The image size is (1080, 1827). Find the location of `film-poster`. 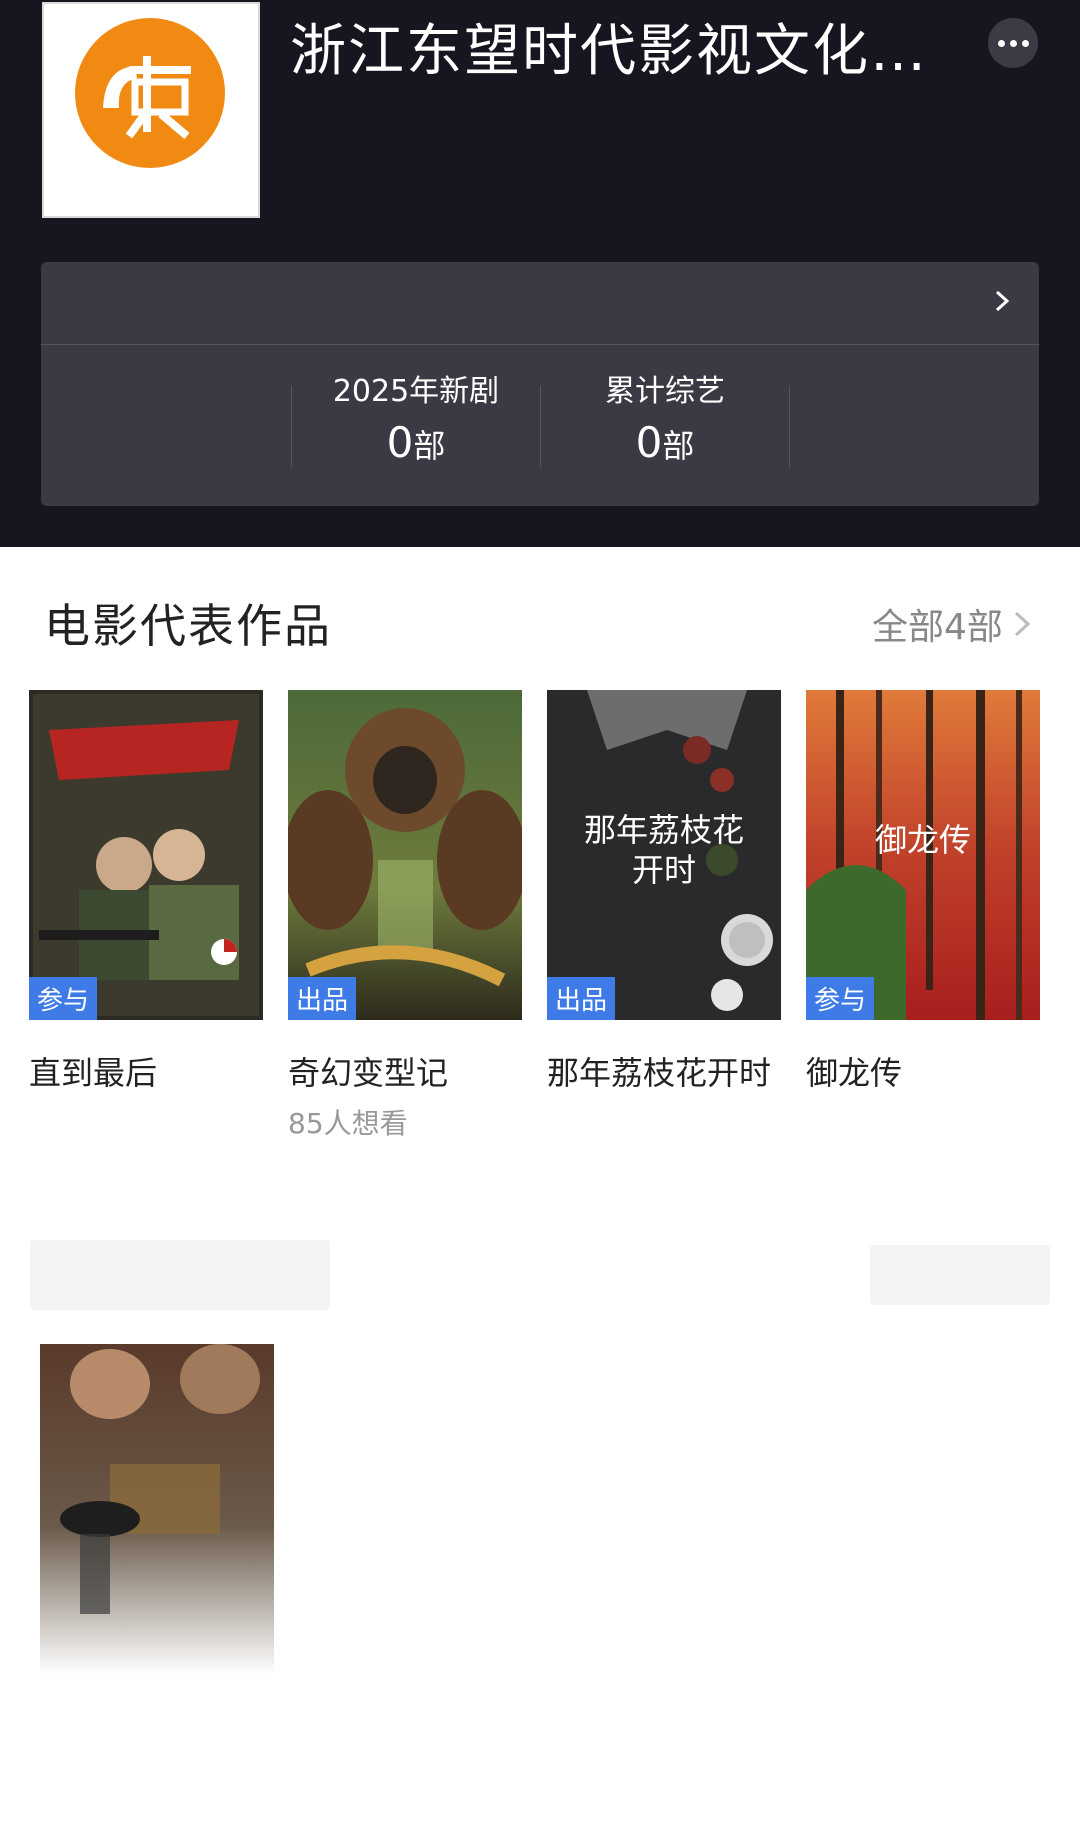

film-poster is located at coordinates (157, 1509).